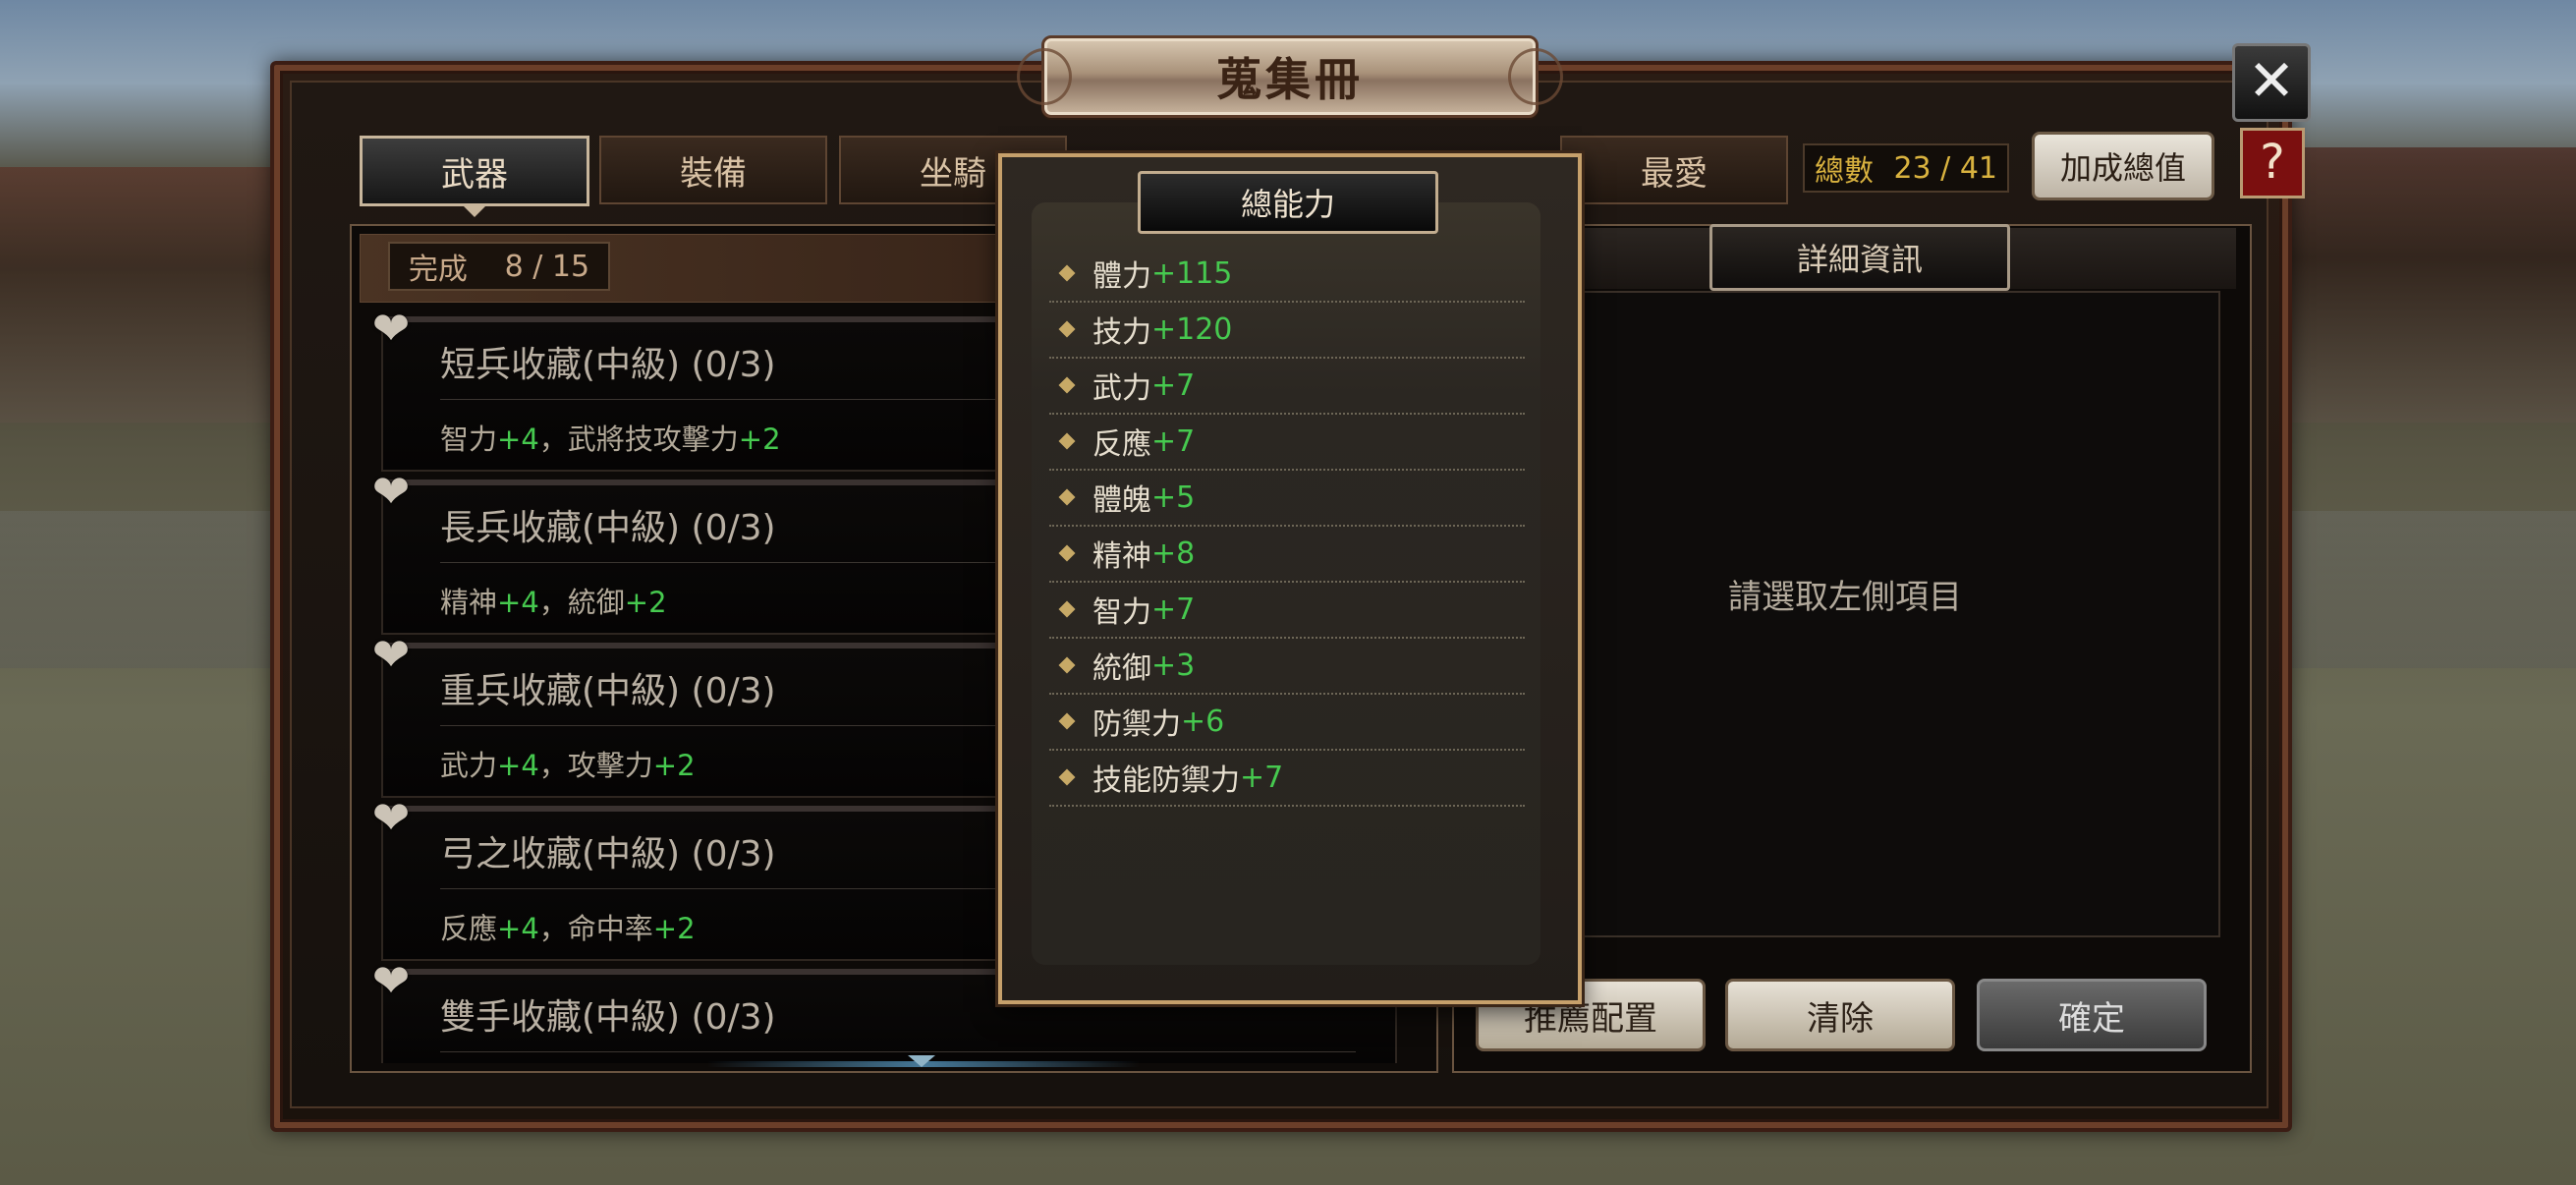  I want to click on item-divider, so click(898, 1052).